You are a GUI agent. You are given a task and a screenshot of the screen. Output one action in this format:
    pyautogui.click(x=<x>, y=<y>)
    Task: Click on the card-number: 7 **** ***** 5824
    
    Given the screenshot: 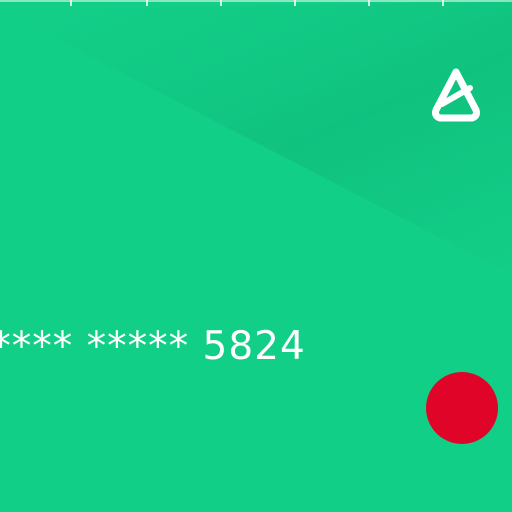 What is the action you would take?
    pyautogui.click(x=153, y=346)
    